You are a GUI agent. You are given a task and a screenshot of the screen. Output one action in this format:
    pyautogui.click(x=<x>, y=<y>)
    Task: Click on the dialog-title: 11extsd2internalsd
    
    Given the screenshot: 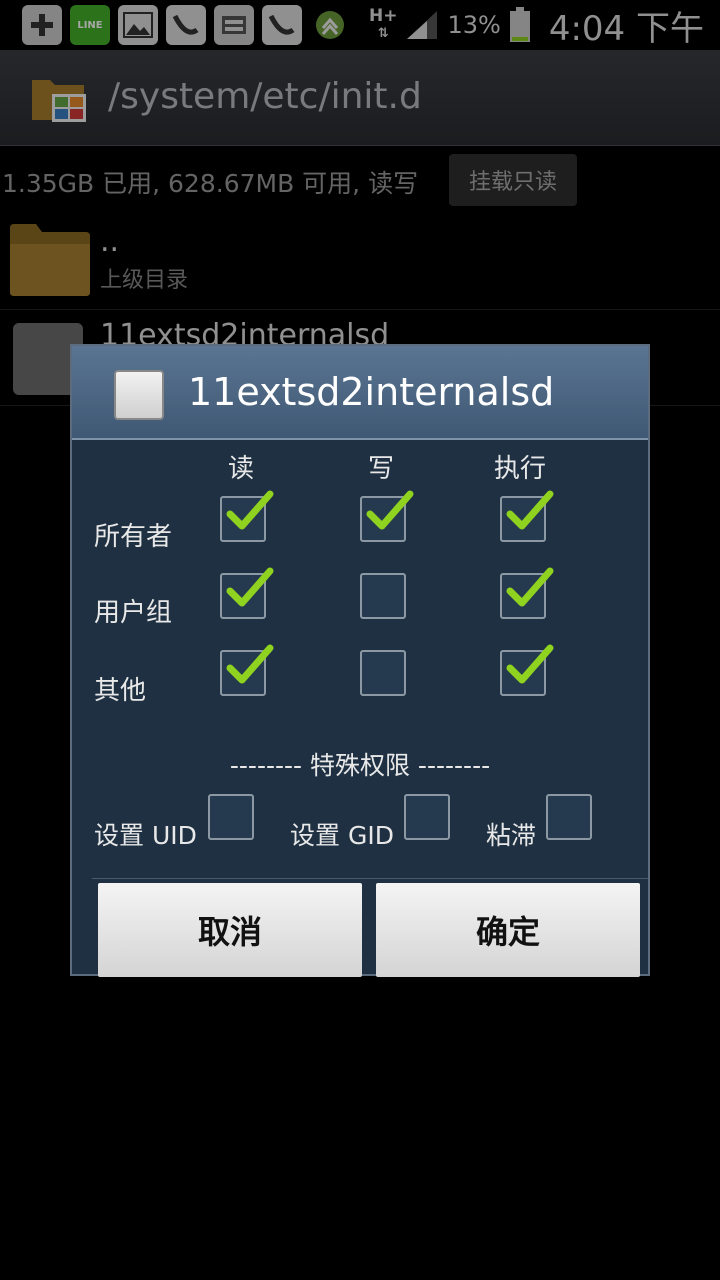 What is the action you would take?
    pyautogui.click(x=371, y=392)
    